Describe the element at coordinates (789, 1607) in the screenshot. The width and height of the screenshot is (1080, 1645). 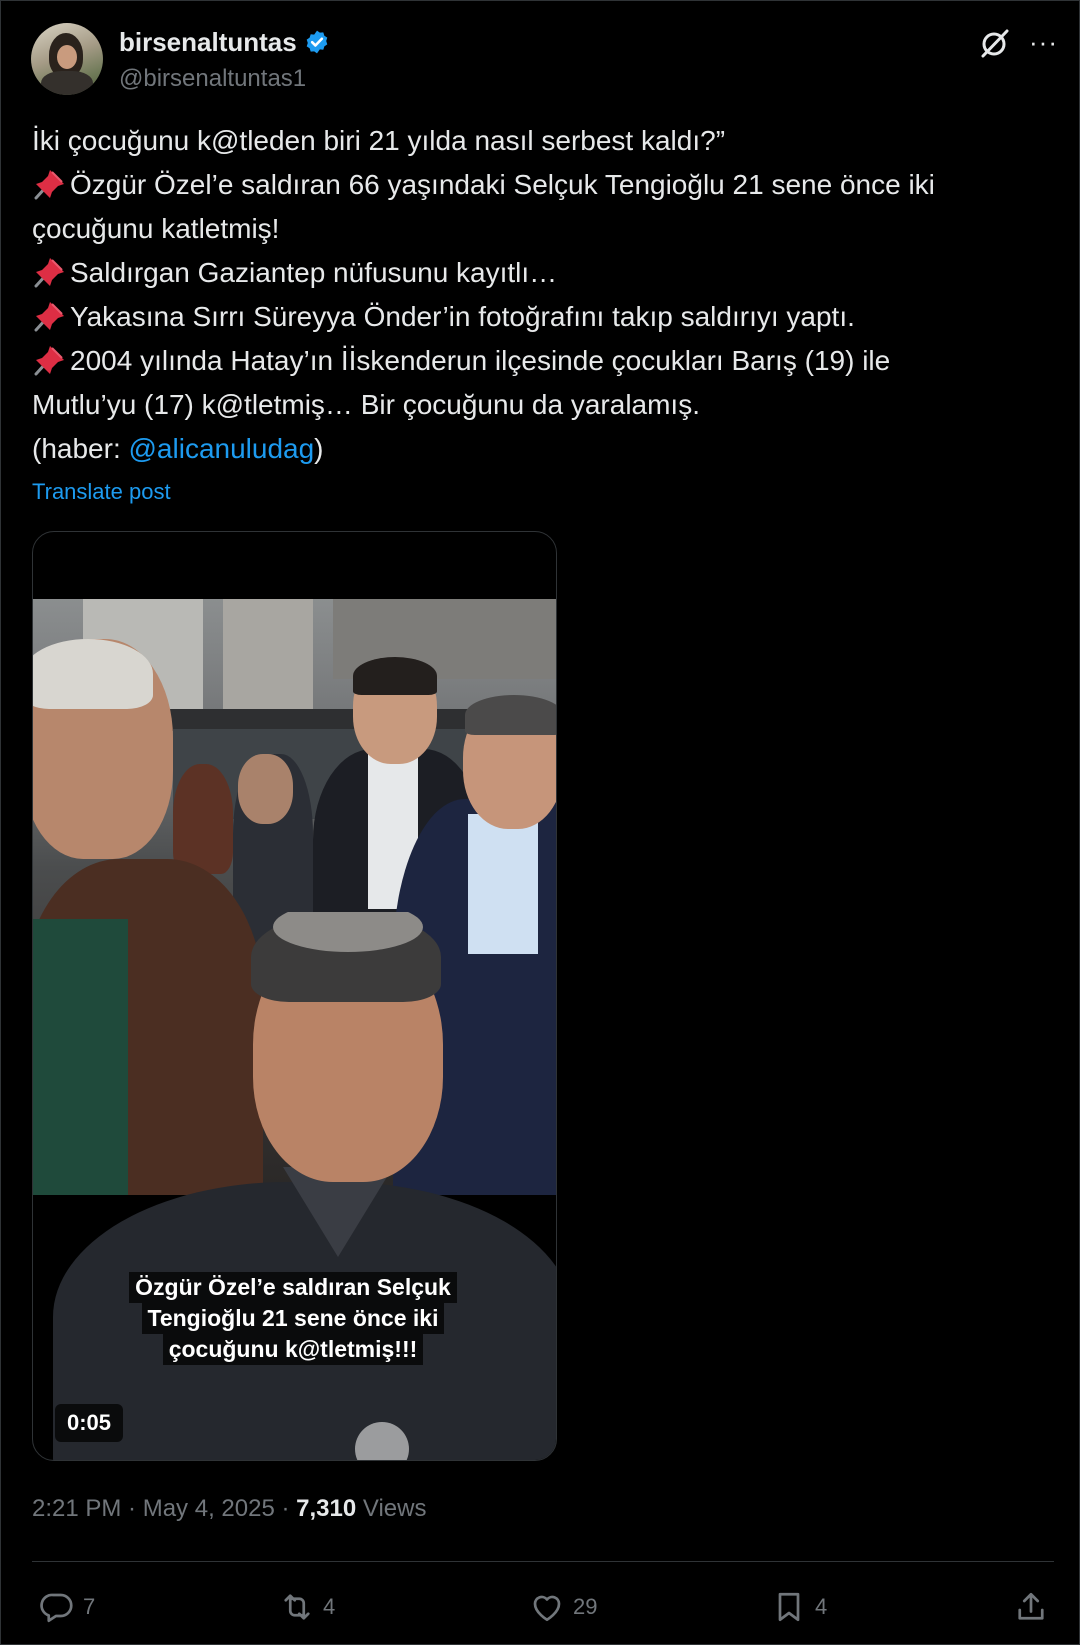
I see `bookmark-icon` at that location.